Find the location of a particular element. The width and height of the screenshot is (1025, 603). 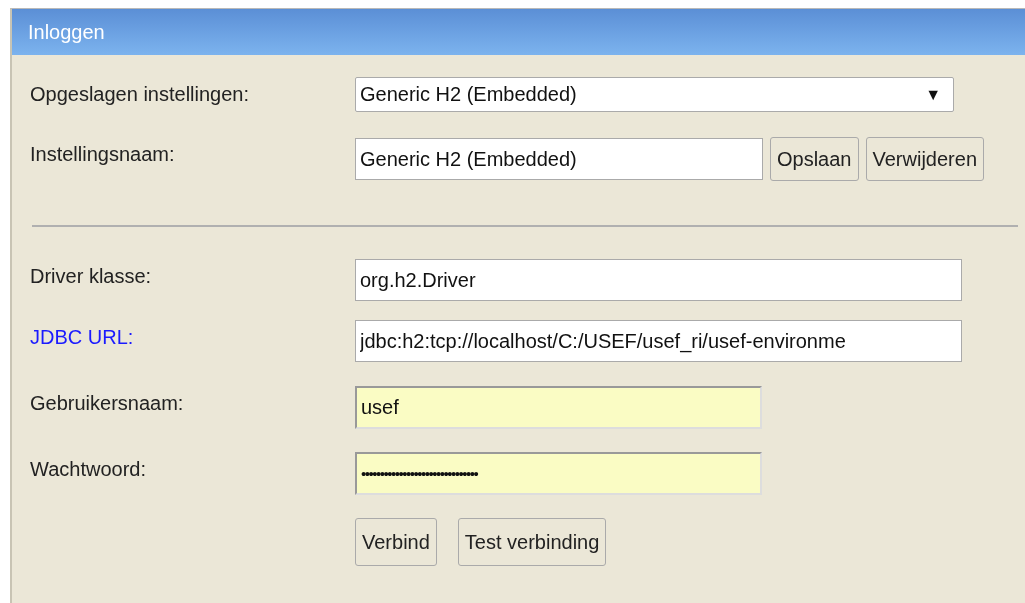

action-button: Verwijderen is located at coordinates (924, 159).